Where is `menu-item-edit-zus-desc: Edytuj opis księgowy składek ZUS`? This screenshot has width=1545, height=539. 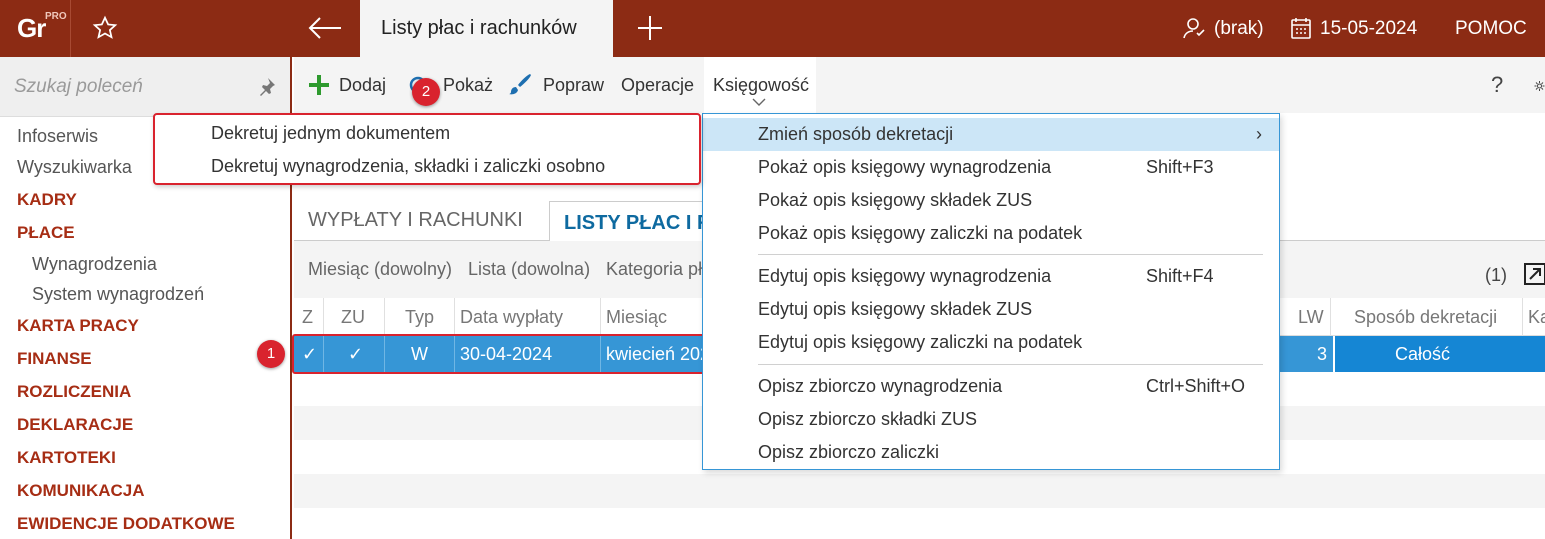 menu-item-edit-zus-desc: Edytuj opis księgowy składek ZUS is located at coordinates (991, 309).